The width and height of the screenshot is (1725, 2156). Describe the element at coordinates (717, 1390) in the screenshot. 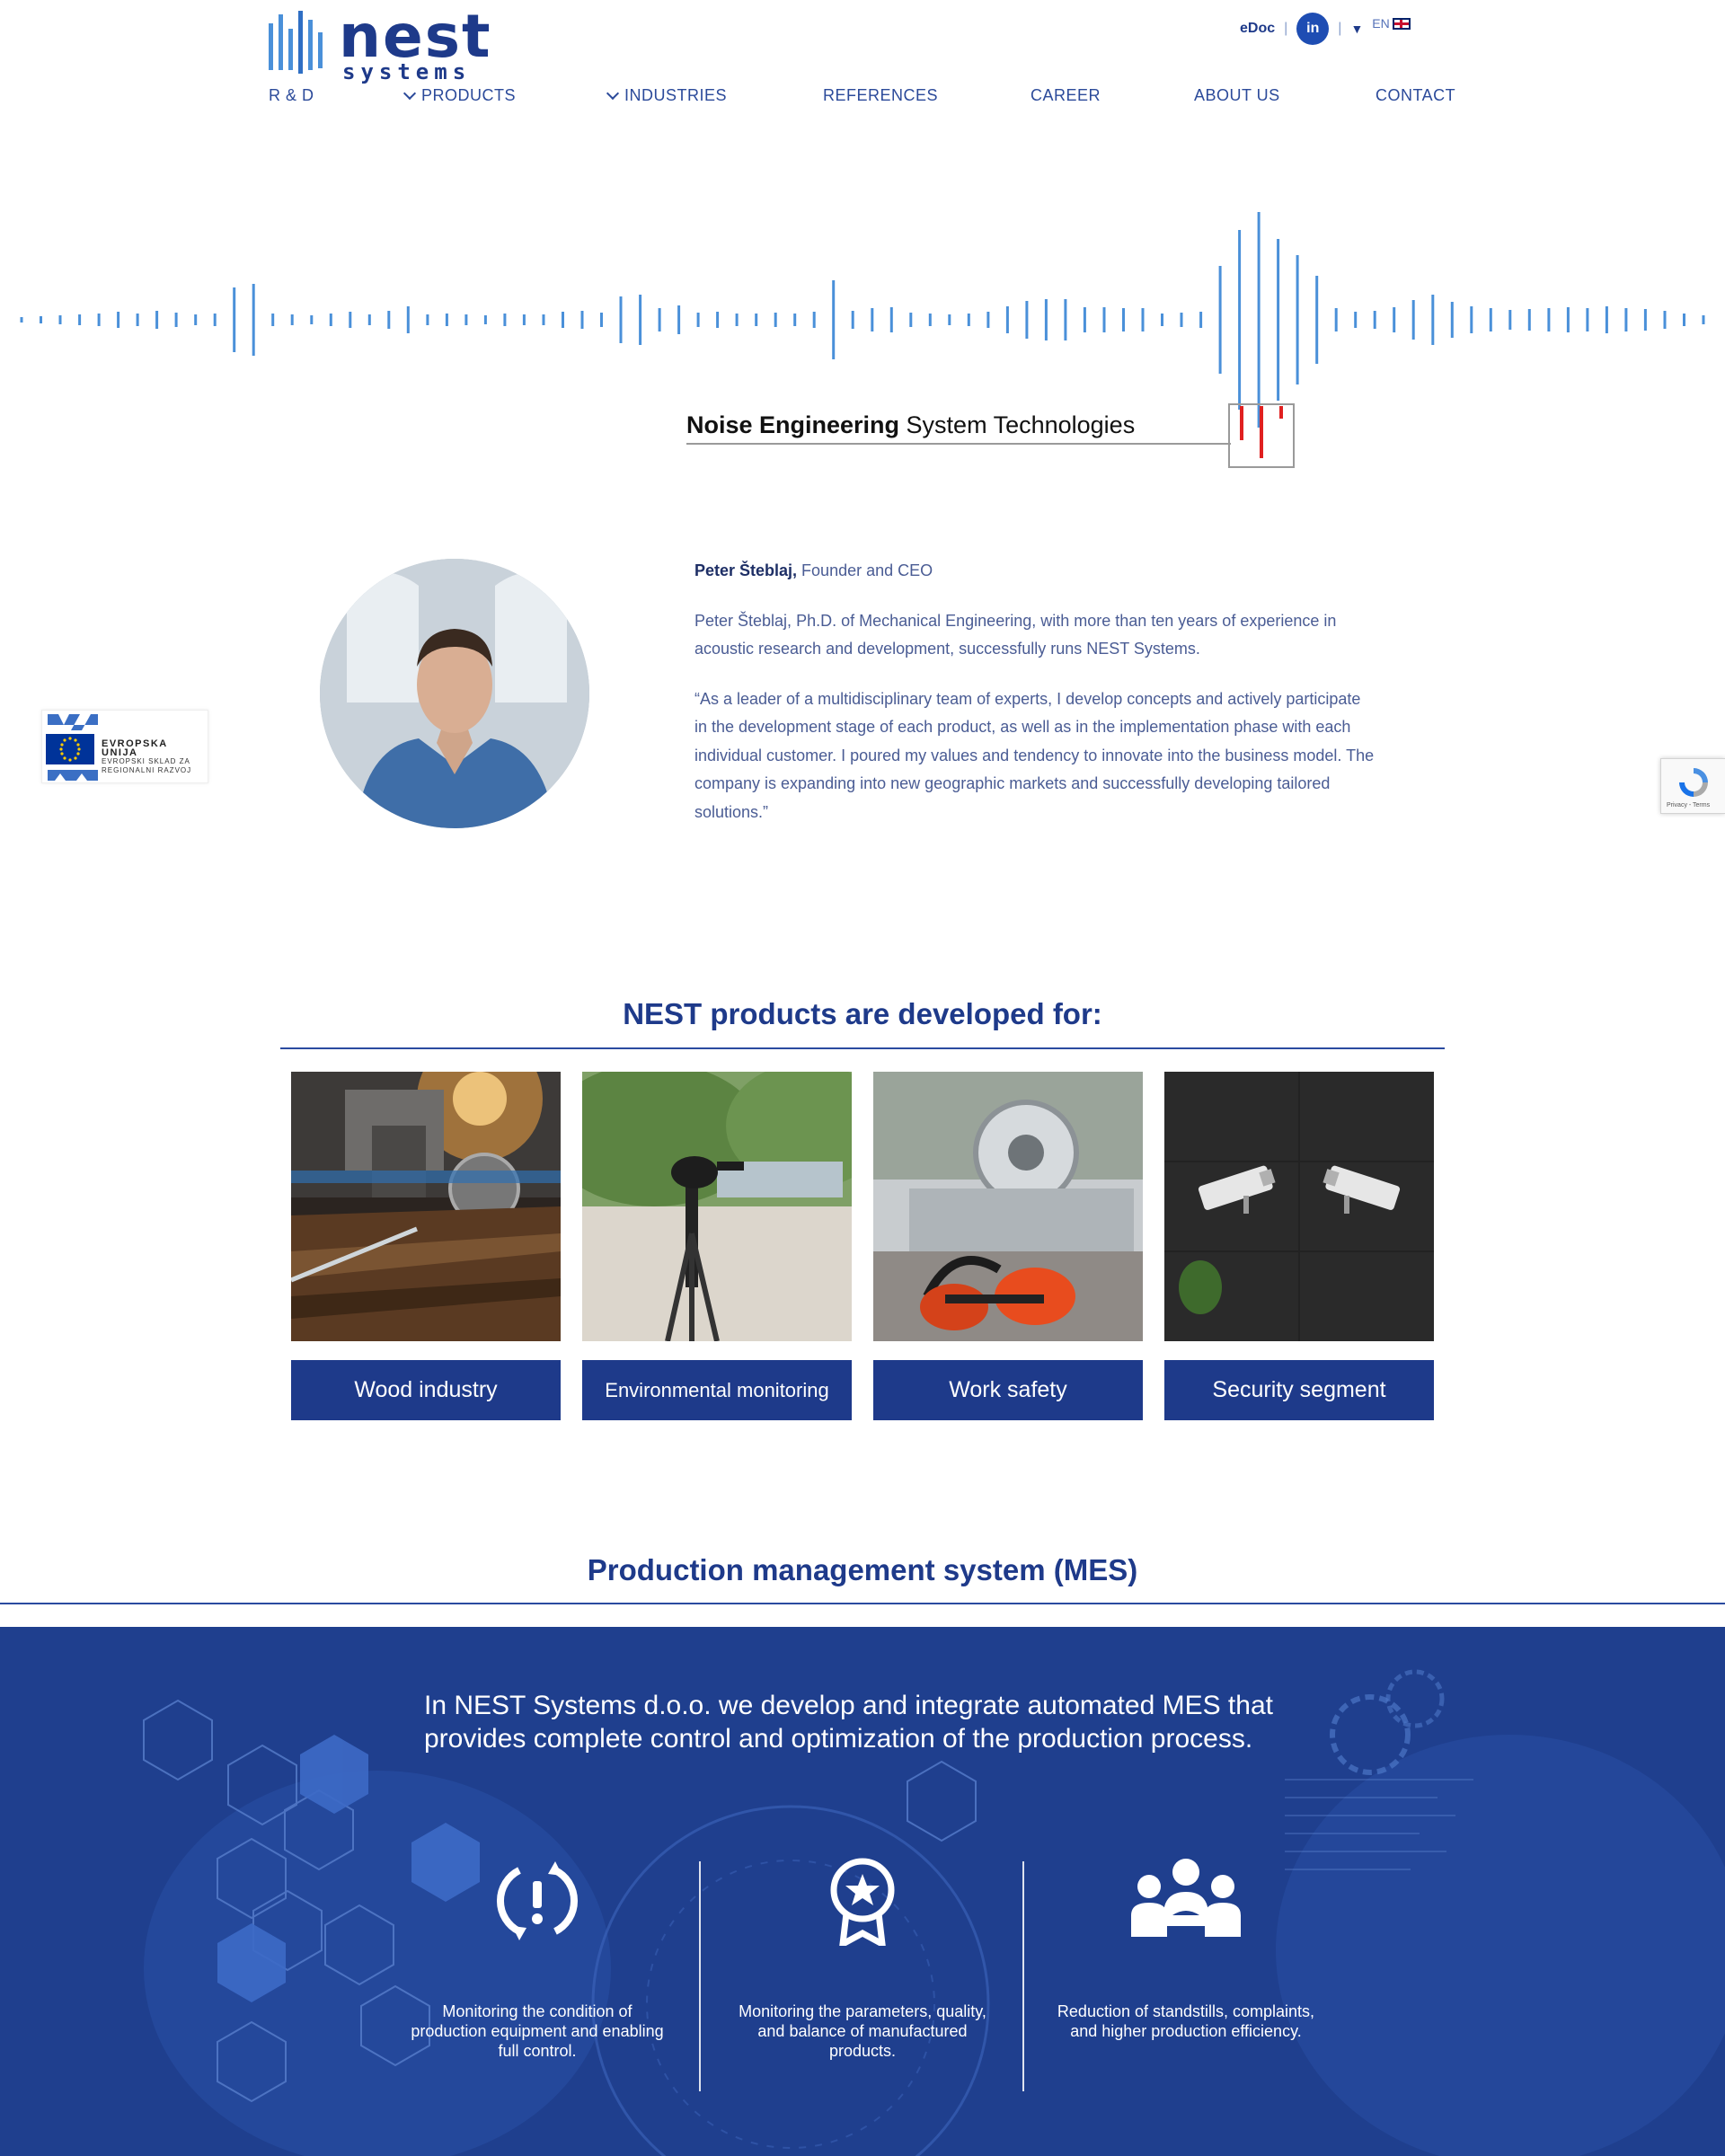

I see `environmental-monitoring-button: Environmental monitoring` at that location.